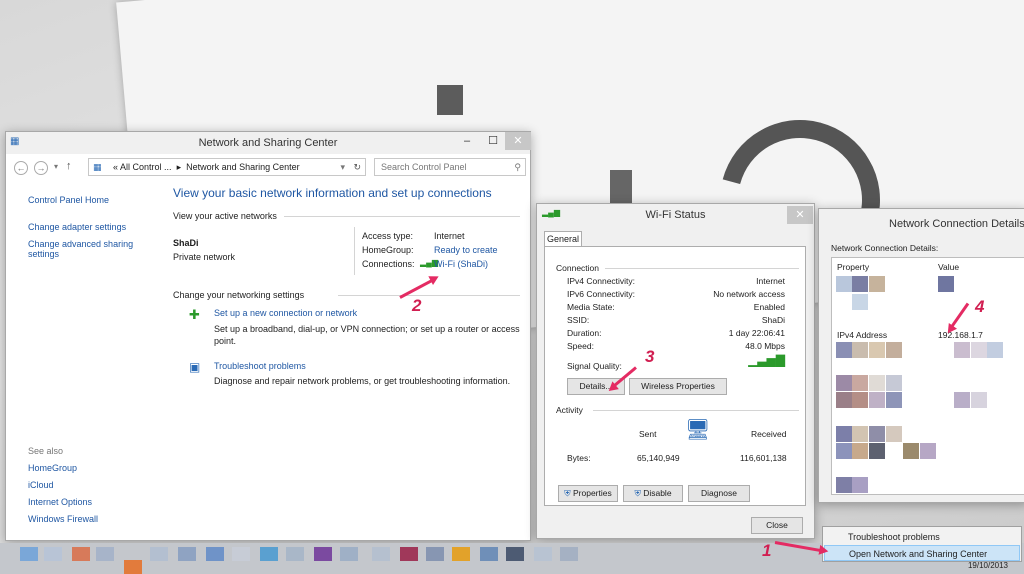 This screenshot has width=1024, height=574. Describe the element at coordinates (650, 356) in the screenshot. I see `annotation-label: 3` at that location.